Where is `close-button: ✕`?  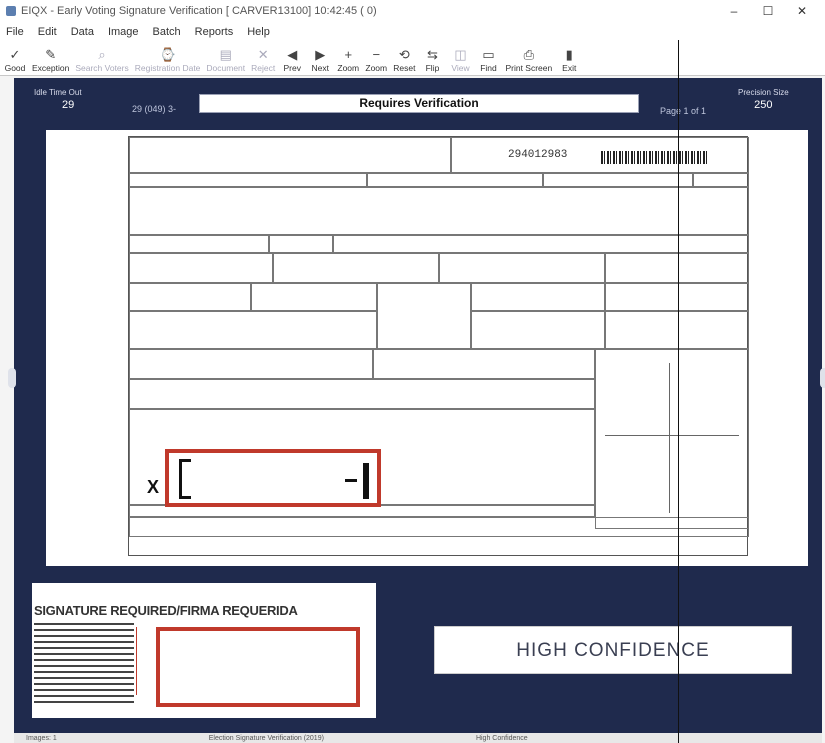
close-button: ✕ is located at coordinates (802, 11).